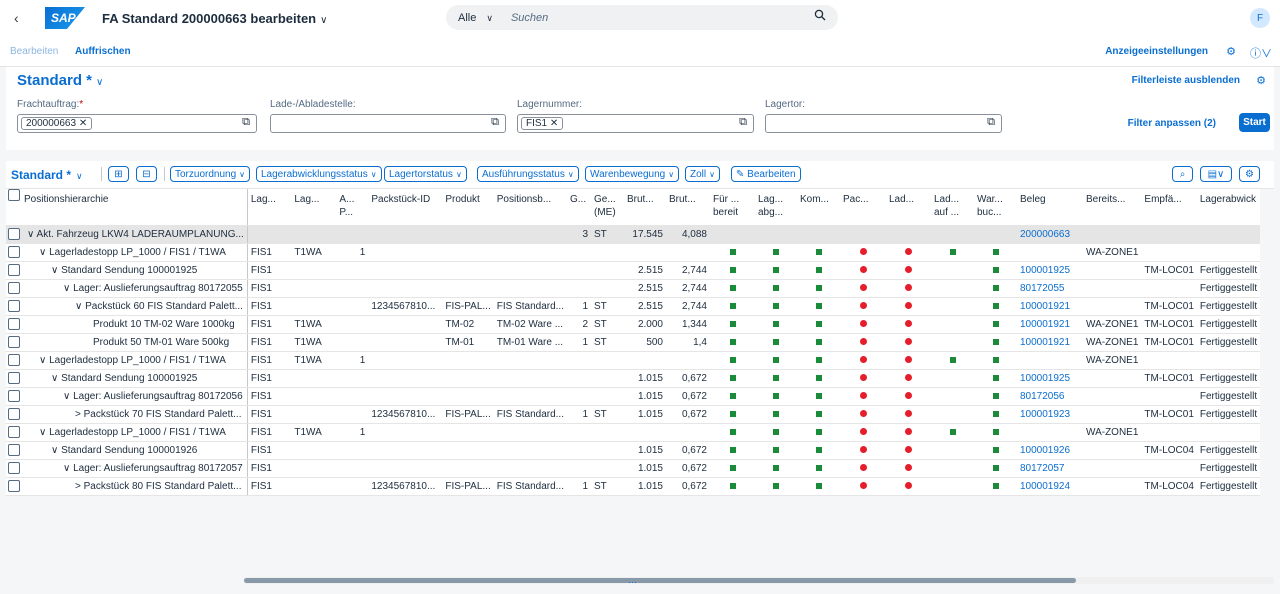 This screenshot has height=594, width=1280. Describe the element at coordinates (134, 396) in the screenshot. I see `hierarchy-cell: ∨ Lager: Auslieferungsauftrag 80172056` at that location.